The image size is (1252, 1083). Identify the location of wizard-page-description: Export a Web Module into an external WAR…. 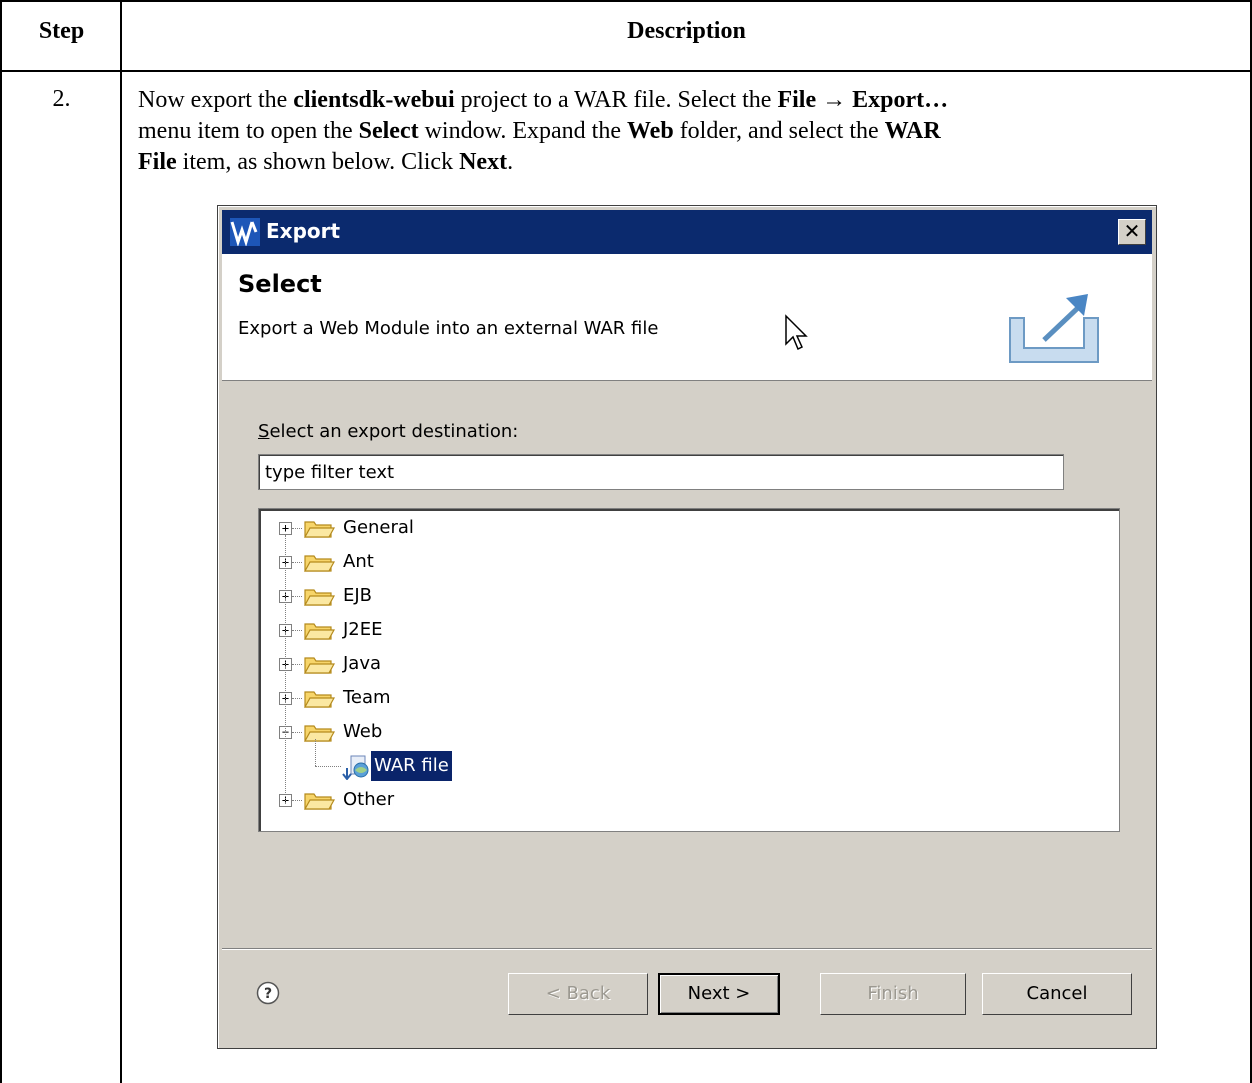
(448, 328).